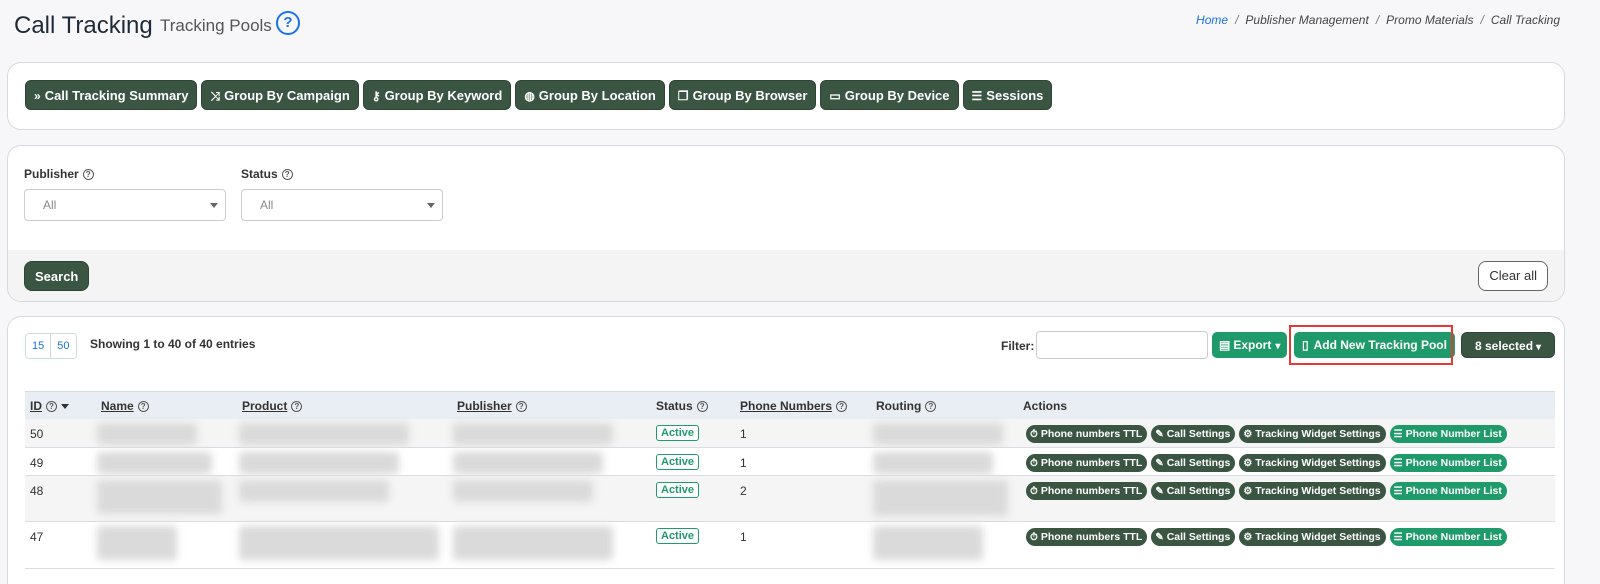  Describe the element at coordinates (37, 537) in the screenshot. I see `cell-id: 47` at that location.